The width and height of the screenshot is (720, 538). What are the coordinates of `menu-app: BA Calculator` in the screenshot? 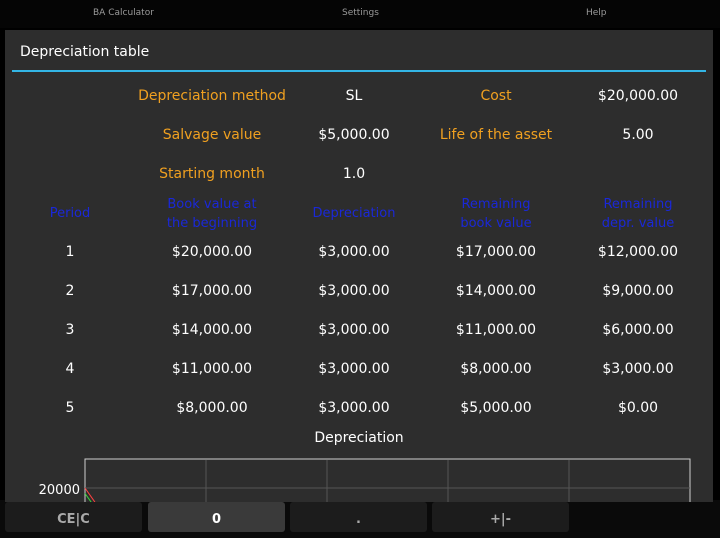 It's located at (123, 13).